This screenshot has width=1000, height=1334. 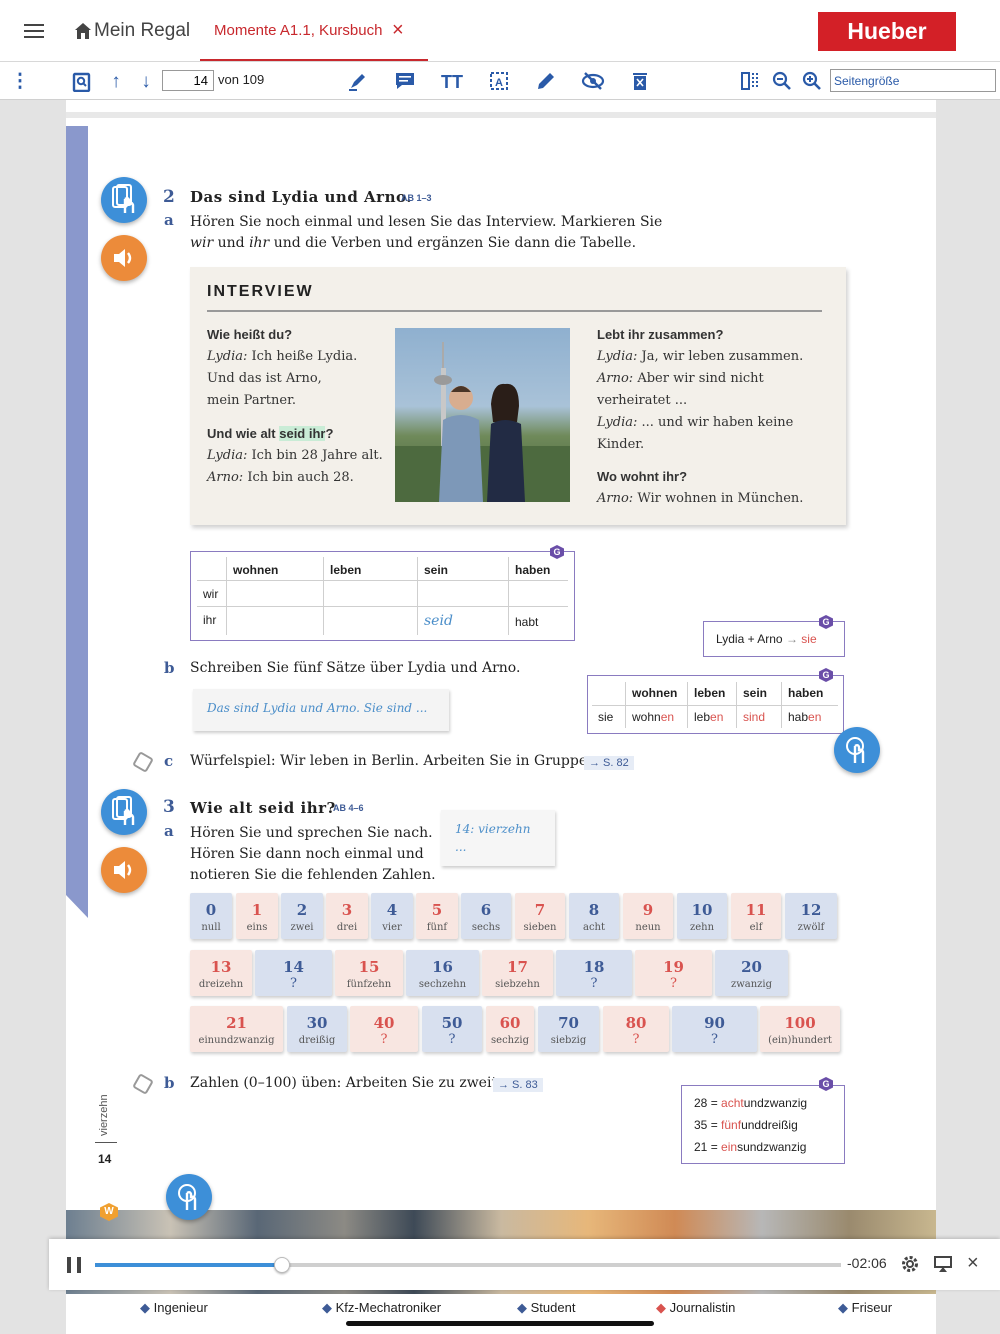 I want to click on number-word: sechs, so click(x=486, y=927).